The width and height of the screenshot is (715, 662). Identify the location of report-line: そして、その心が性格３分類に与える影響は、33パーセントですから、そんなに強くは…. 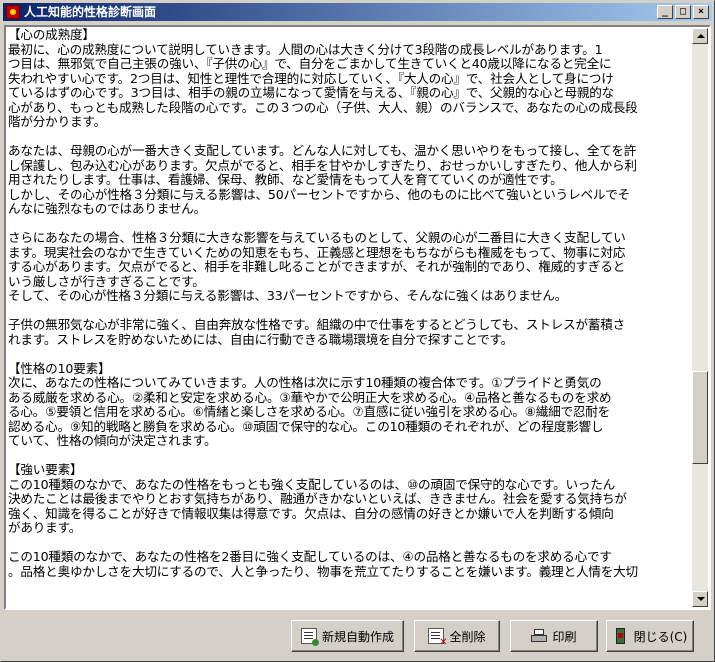
(288, 295).